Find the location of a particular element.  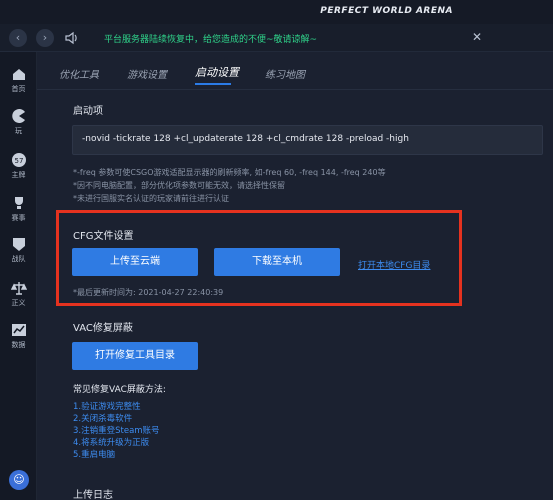

chevron-left-icon: ‹ is located at coordinates (18, 38).